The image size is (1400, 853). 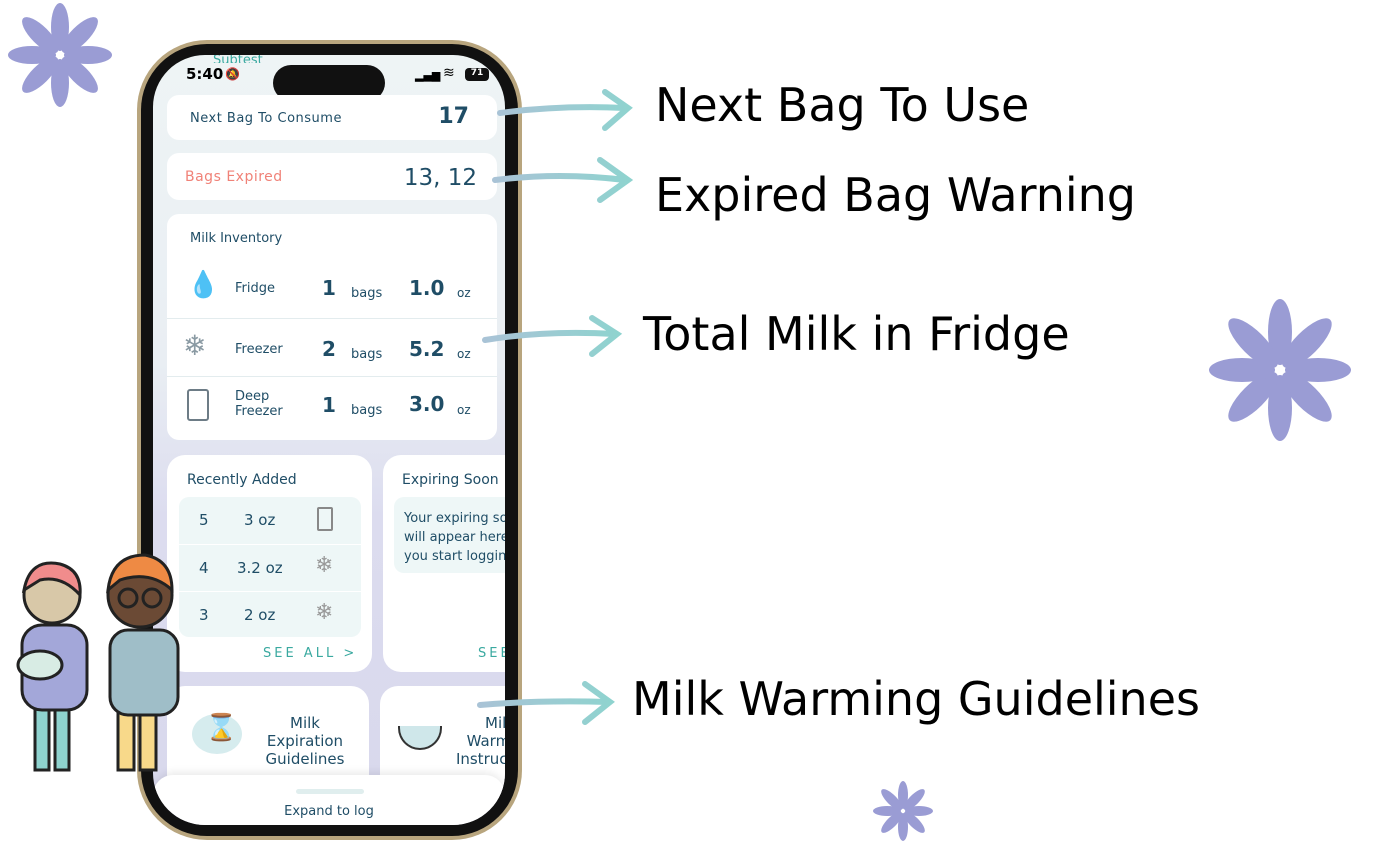 What do you see at coordinates (565, 110) in the screenshot?
I see `arrow-next-bag` at bounding box center [565, 110].